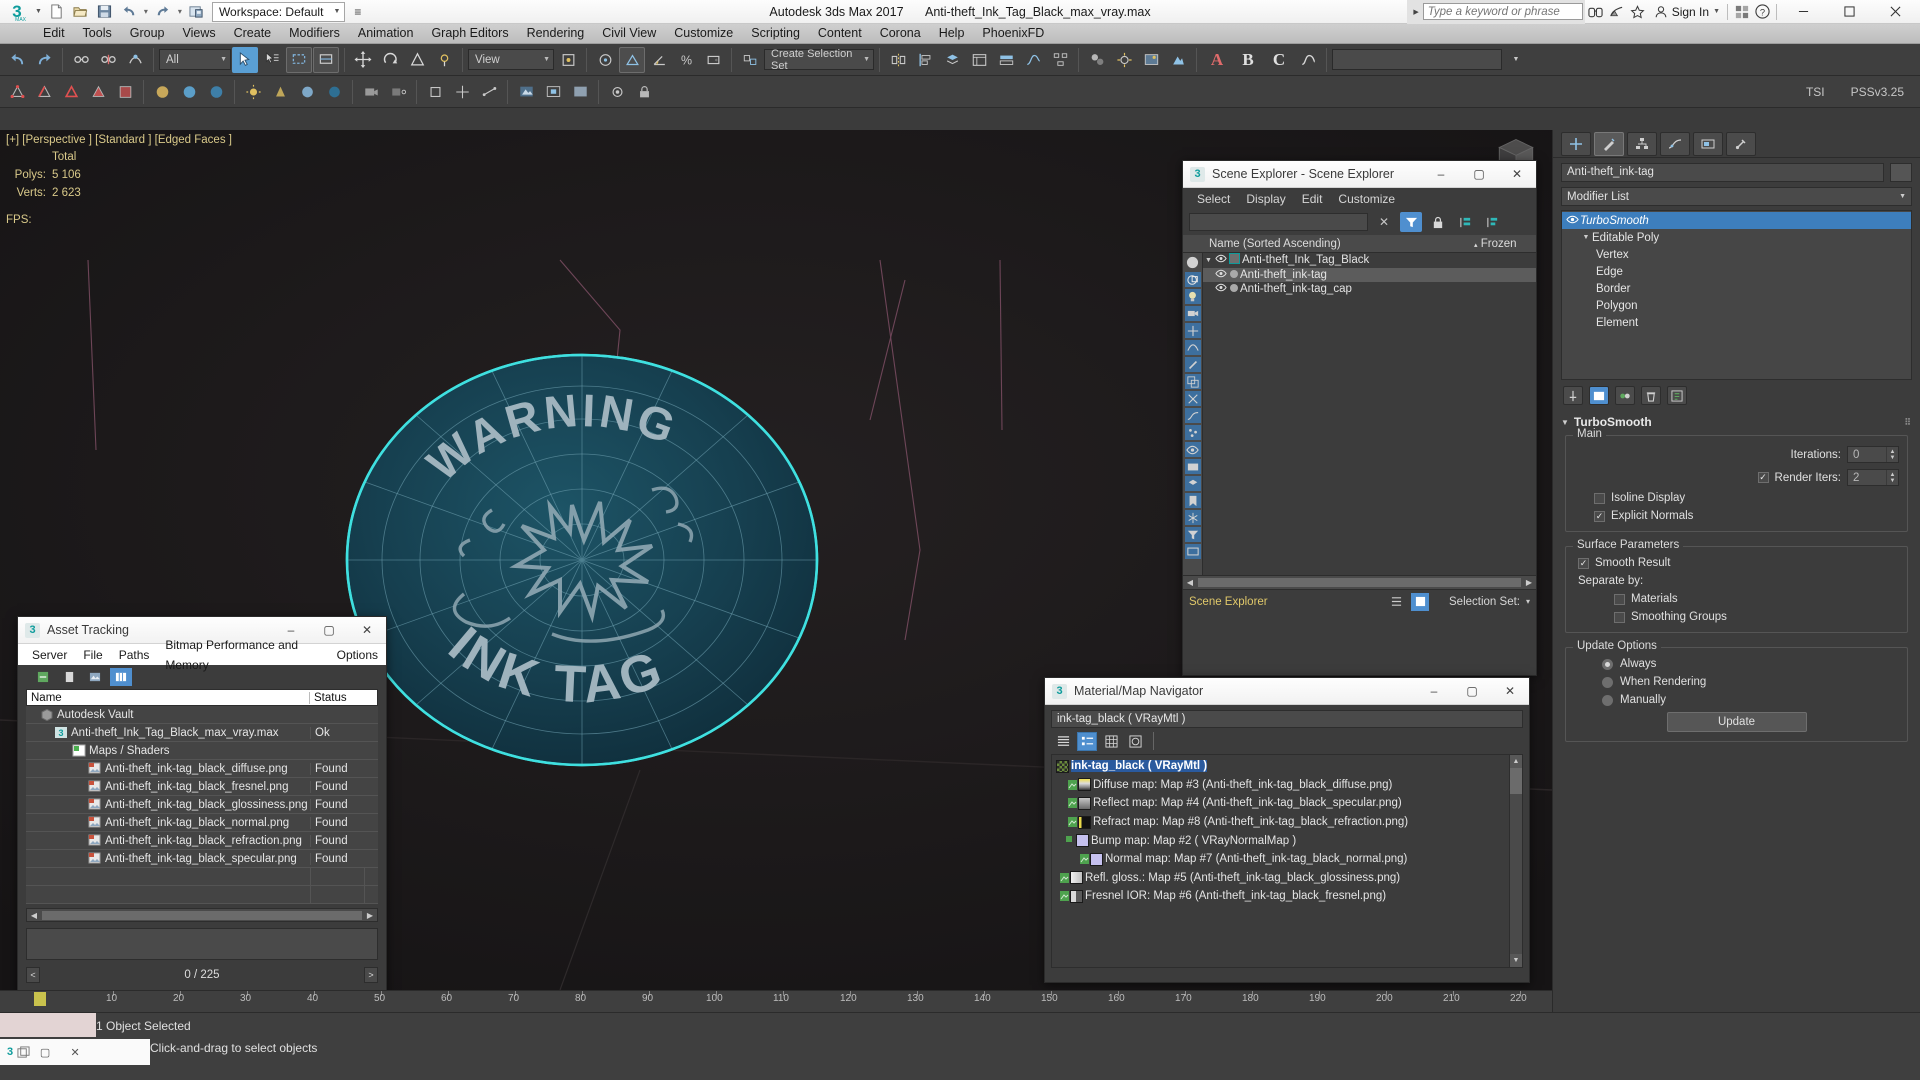 The height and width of the screenshot is (1080, 1920). Describe the element at coordinates (1741, 143) in the screenshot. I see `tab-utilities` at that location.